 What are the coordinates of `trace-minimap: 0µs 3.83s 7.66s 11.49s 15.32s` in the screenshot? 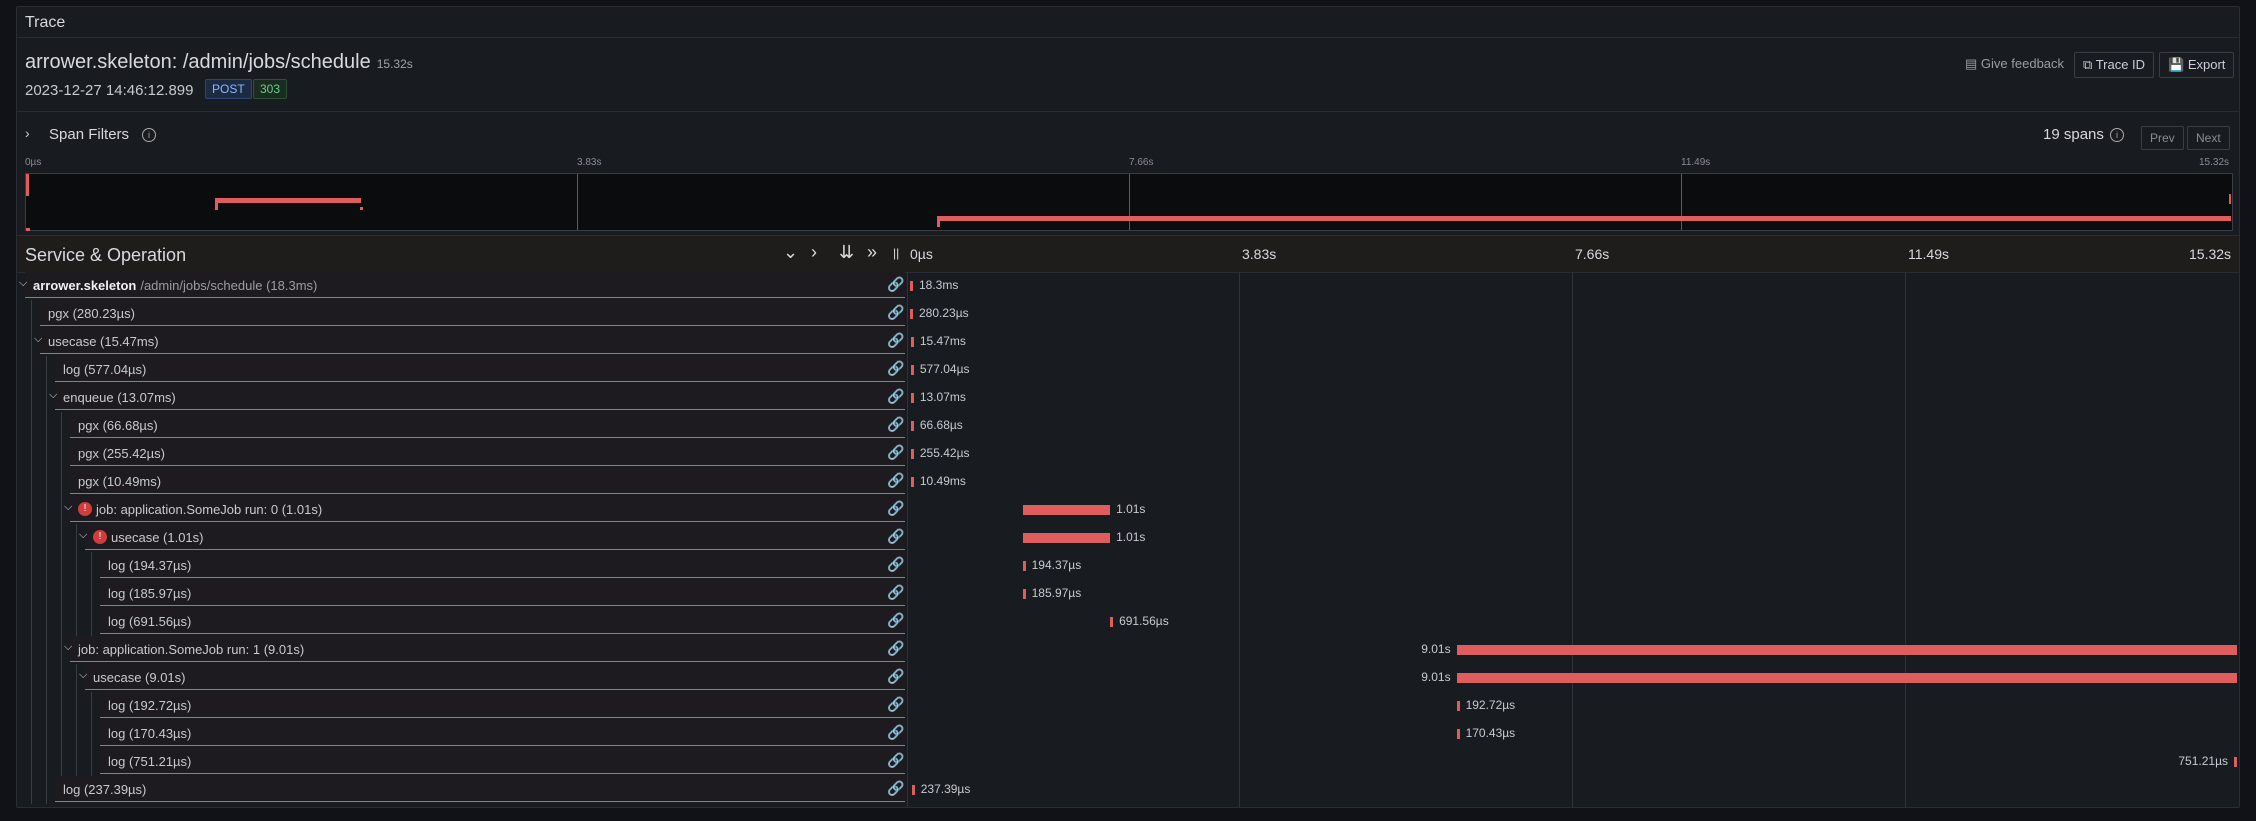 It's located at (1129, 196).